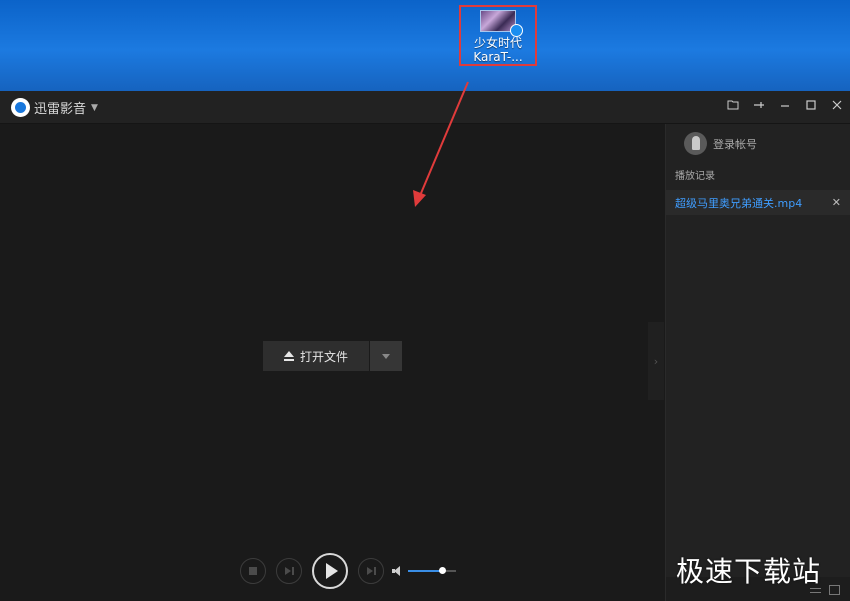 This screenshot has width=850, height=601. What do you see at coordinates (425, 107) in the screenshot?
I see `title-bar: 迅雷影音 ▼` at bounding box center [425, 107].